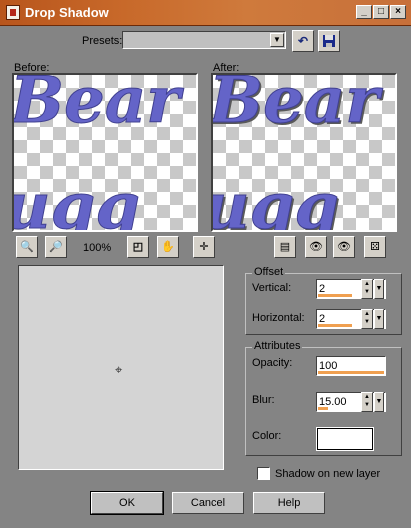 The width and height of the screenshot is (411, 528). What do you see at coordinates (272, 288) in the screenshot?
I see `vertical-label: Vertical:` at bounding box center [272, 288].